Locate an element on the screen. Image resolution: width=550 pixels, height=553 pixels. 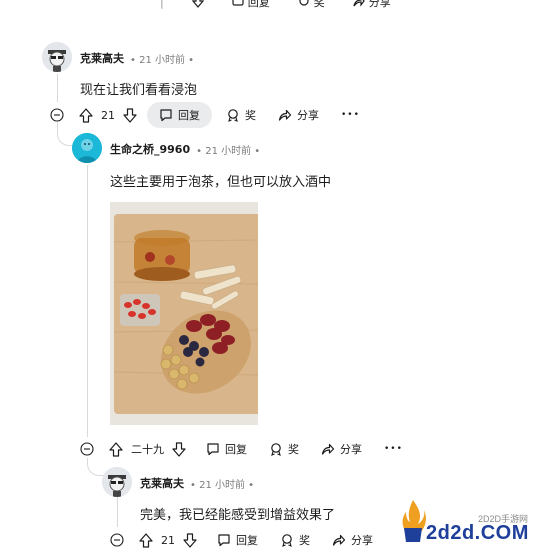
comment-actions: 二十九 回复 奖 分享 ••• is located at coordinates (245, 449).